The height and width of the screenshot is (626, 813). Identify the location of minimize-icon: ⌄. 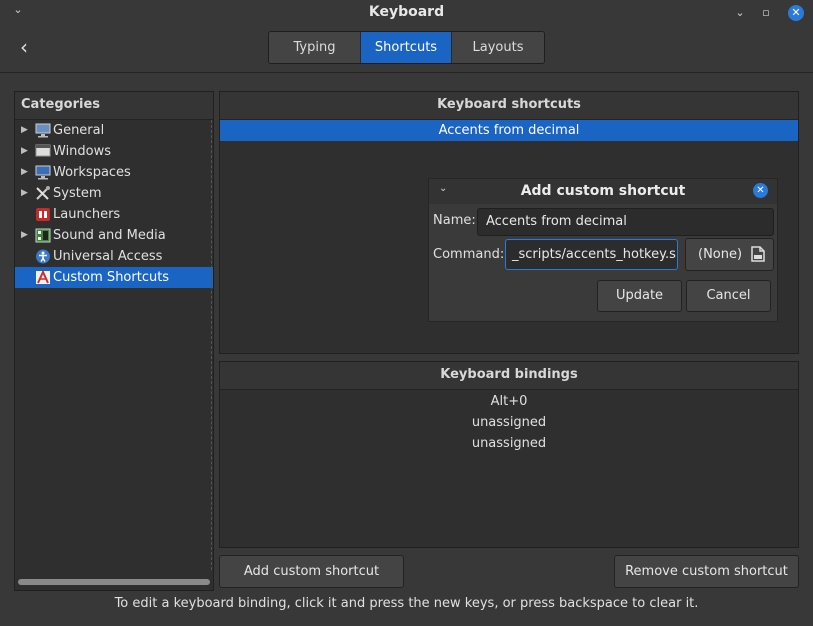
(740, 13).